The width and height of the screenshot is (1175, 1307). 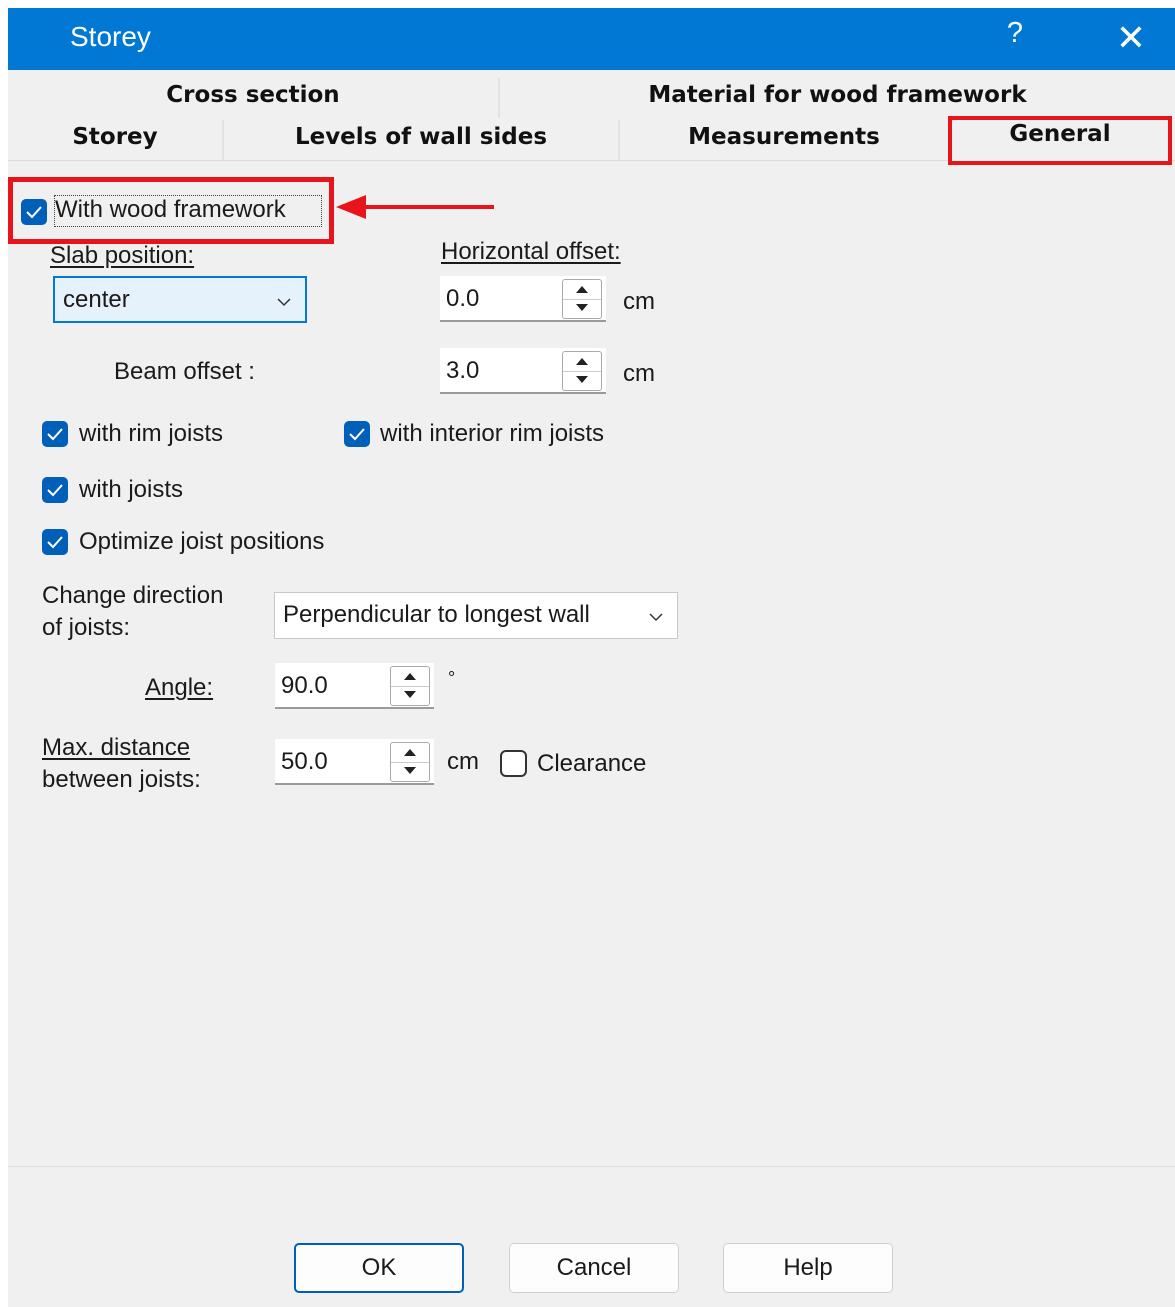 What do you see at coordinates (55, 490) in the screenshot?
I see `with-joists-checkbox` at bounding box center [55, 490].